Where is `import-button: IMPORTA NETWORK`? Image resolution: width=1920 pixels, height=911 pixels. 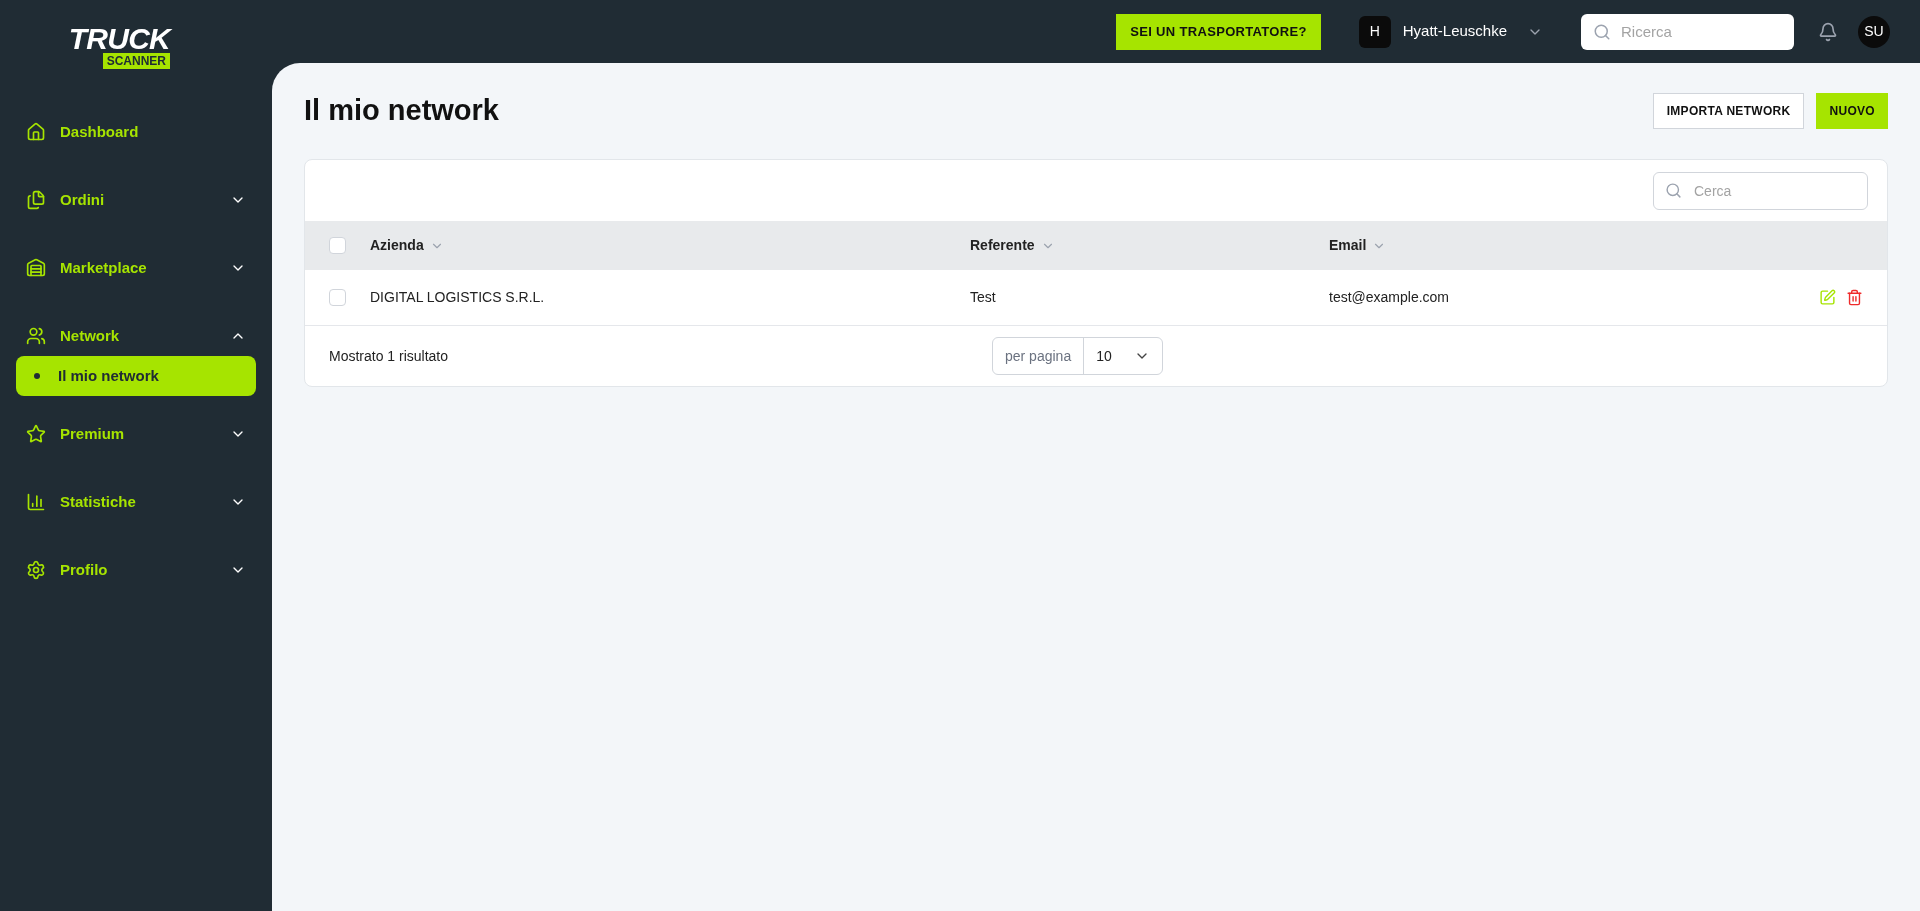
import-button: IMPORTA NETWORK is located at coordinates (1728, 111).